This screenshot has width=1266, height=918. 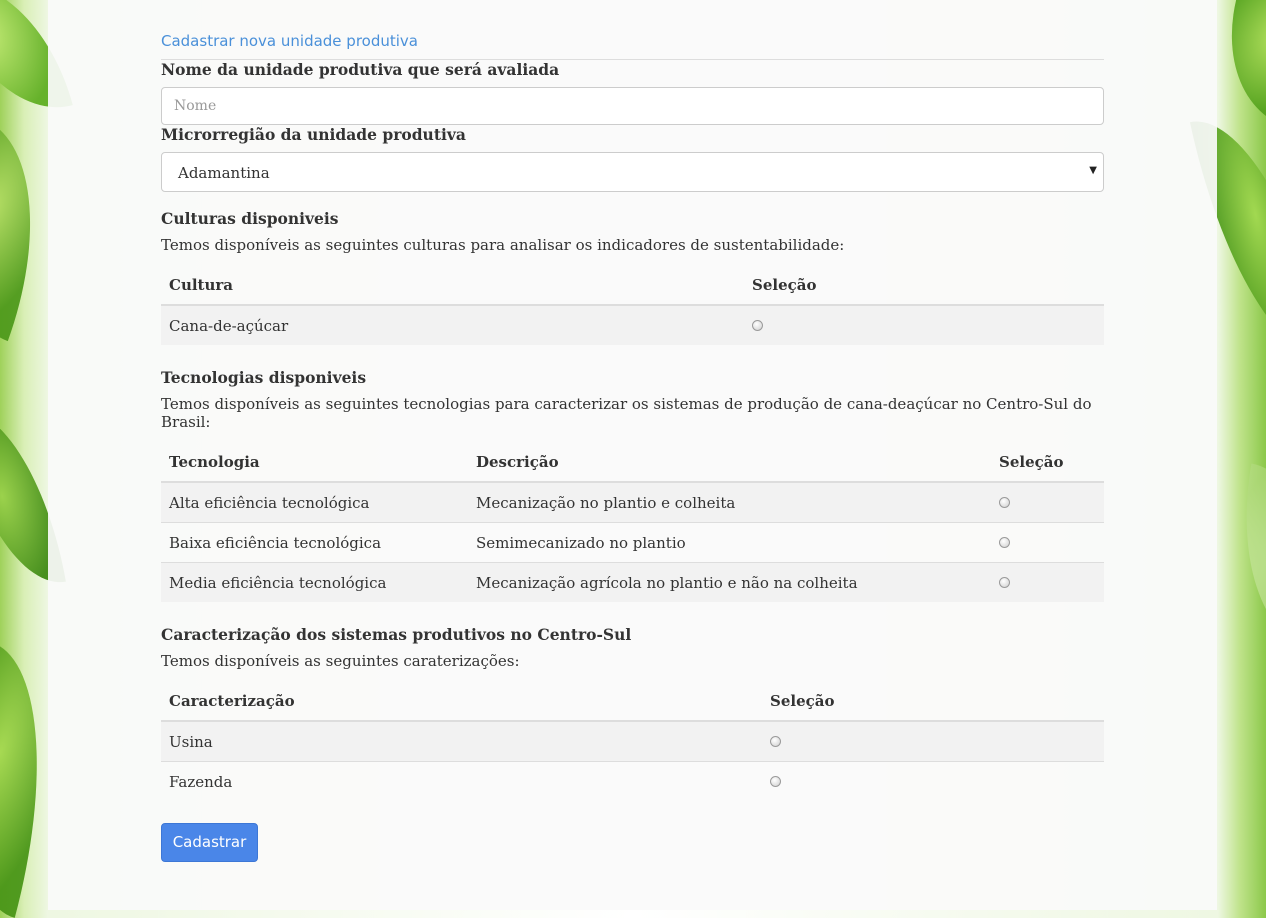 I want to click on column-header-technology: Tecnologia, so click(x=314, y=463).